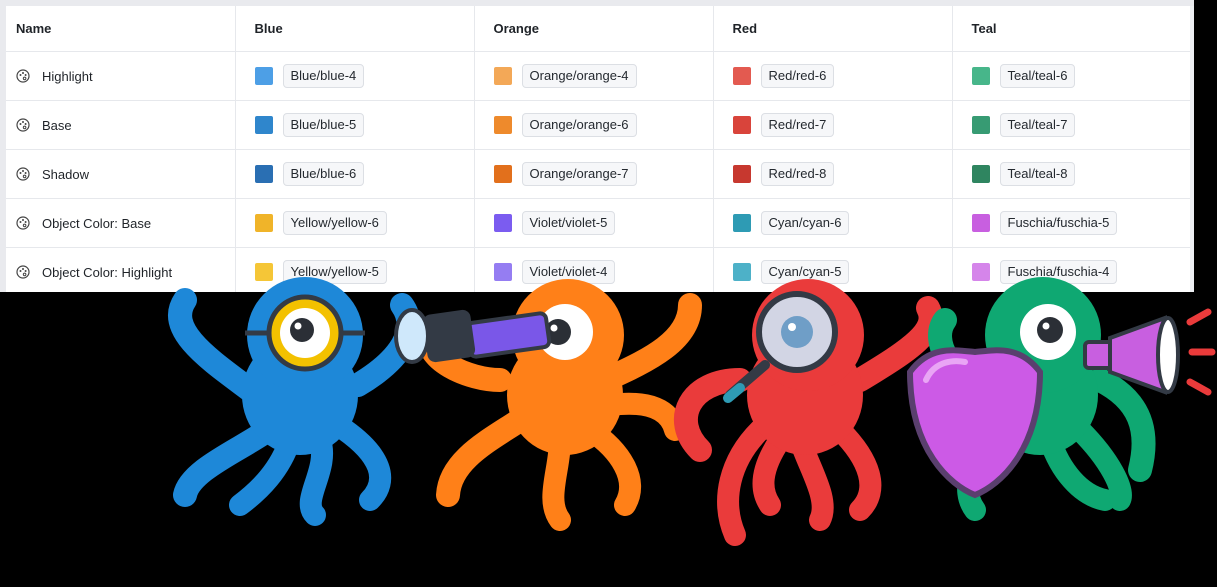  I want to click on red-octopus-magnifier, so click(808, 412).